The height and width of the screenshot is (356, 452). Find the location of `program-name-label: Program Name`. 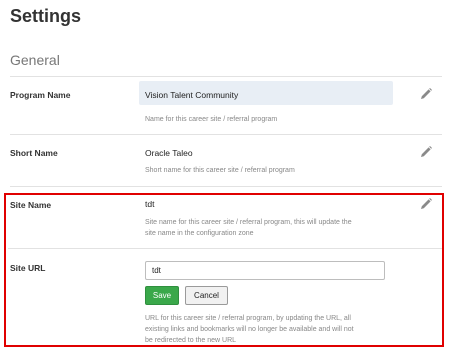

program-name-label: Program Name is located at coordinates (40, 95).